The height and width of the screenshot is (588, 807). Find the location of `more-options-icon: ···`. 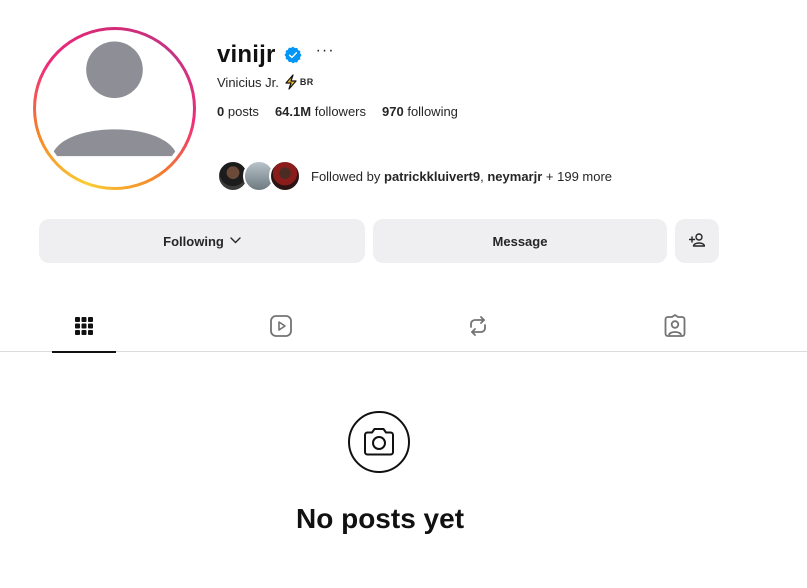

more-options-icon: ··· is located at coordinates (325, 51).